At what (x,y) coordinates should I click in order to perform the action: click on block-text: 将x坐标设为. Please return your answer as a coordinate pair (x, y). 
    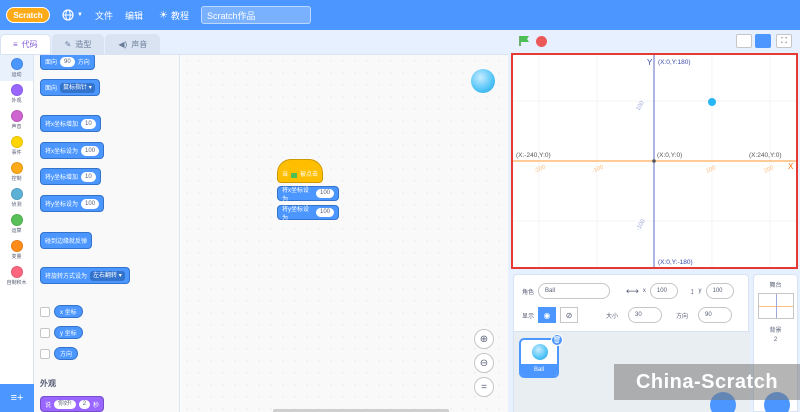
    Looking at the image, I should click on (296, 195).